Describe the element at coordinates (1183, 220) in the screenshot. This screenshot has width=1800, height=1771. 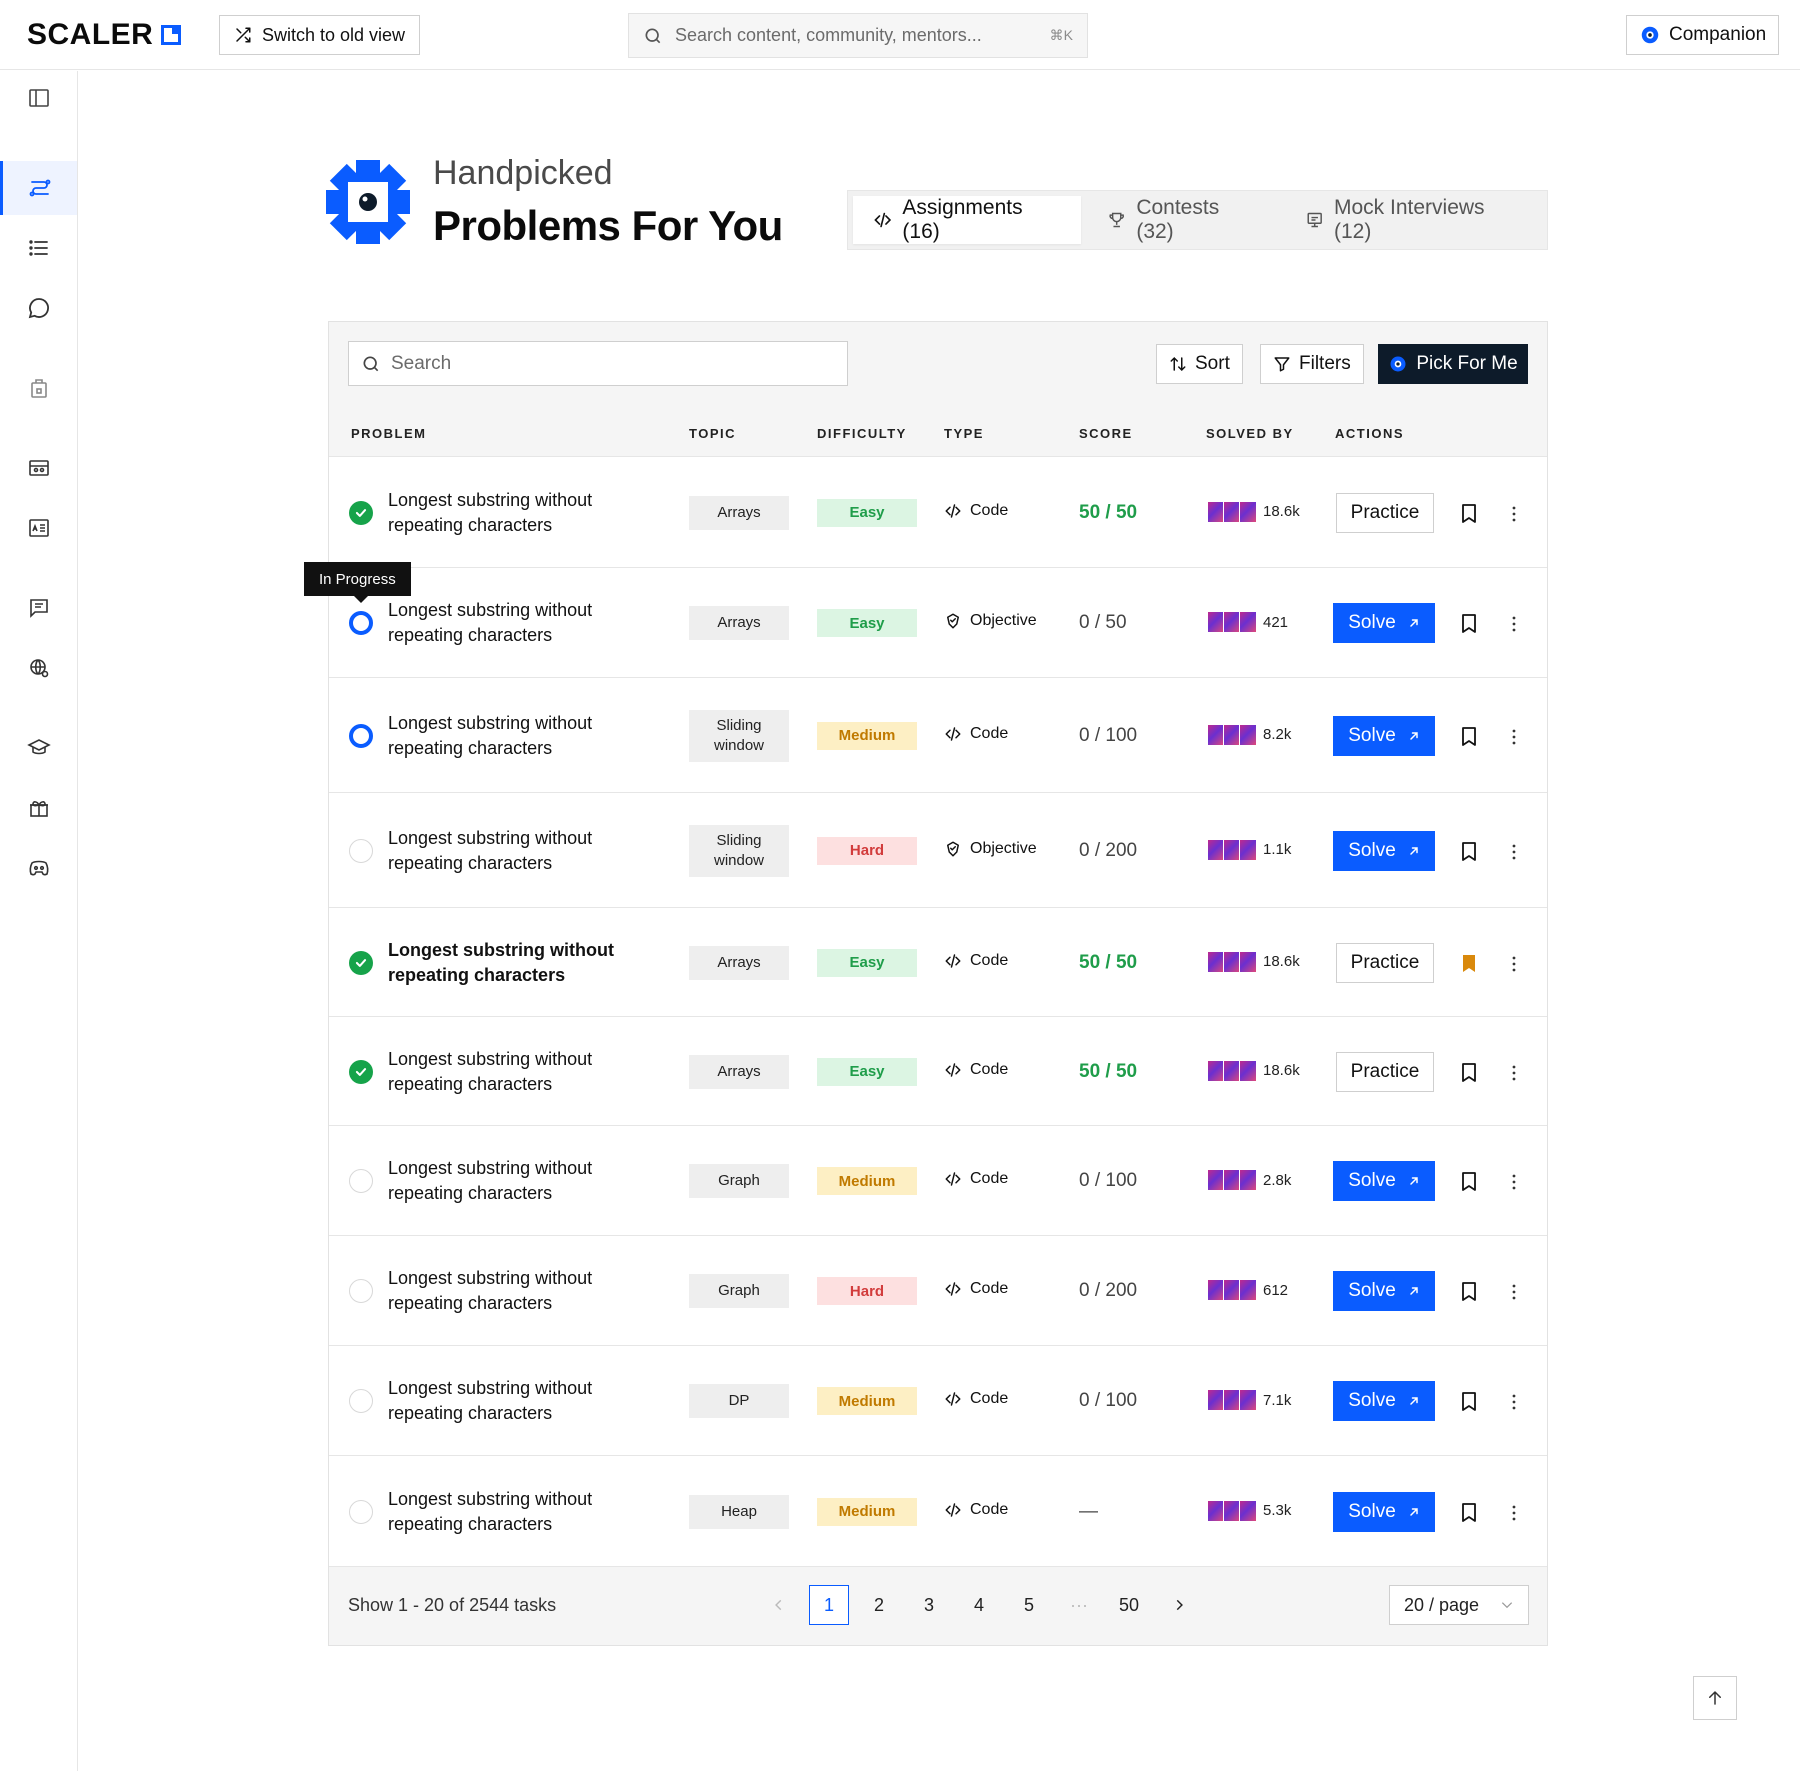
I see `tab-contests: Contests (32)` at that location.